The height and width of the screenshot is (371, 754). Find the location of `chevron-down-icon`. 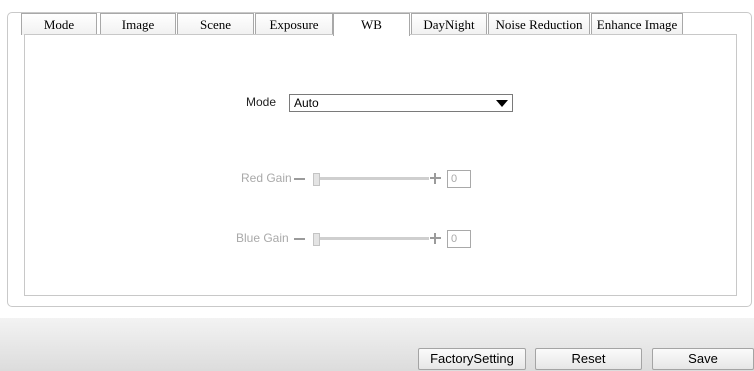

chevron-down-icon is located at coordinates (502, 103).